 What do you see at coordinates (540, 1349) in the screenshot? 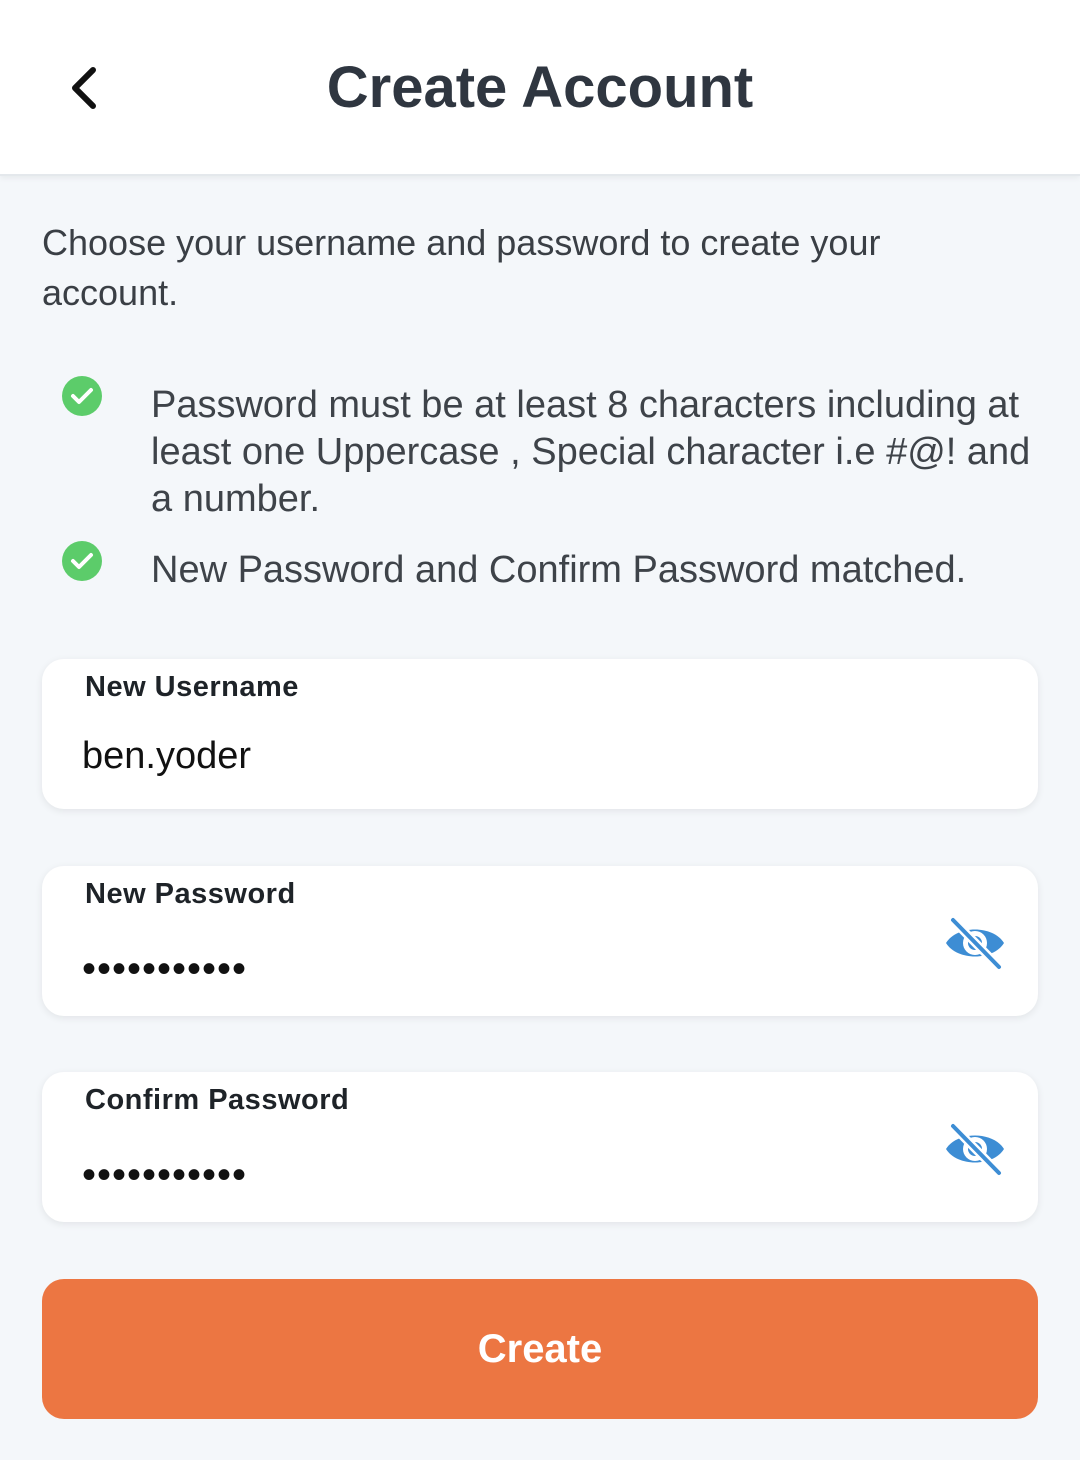
I see `create-button: Create` at bounding box center [540, 1349].